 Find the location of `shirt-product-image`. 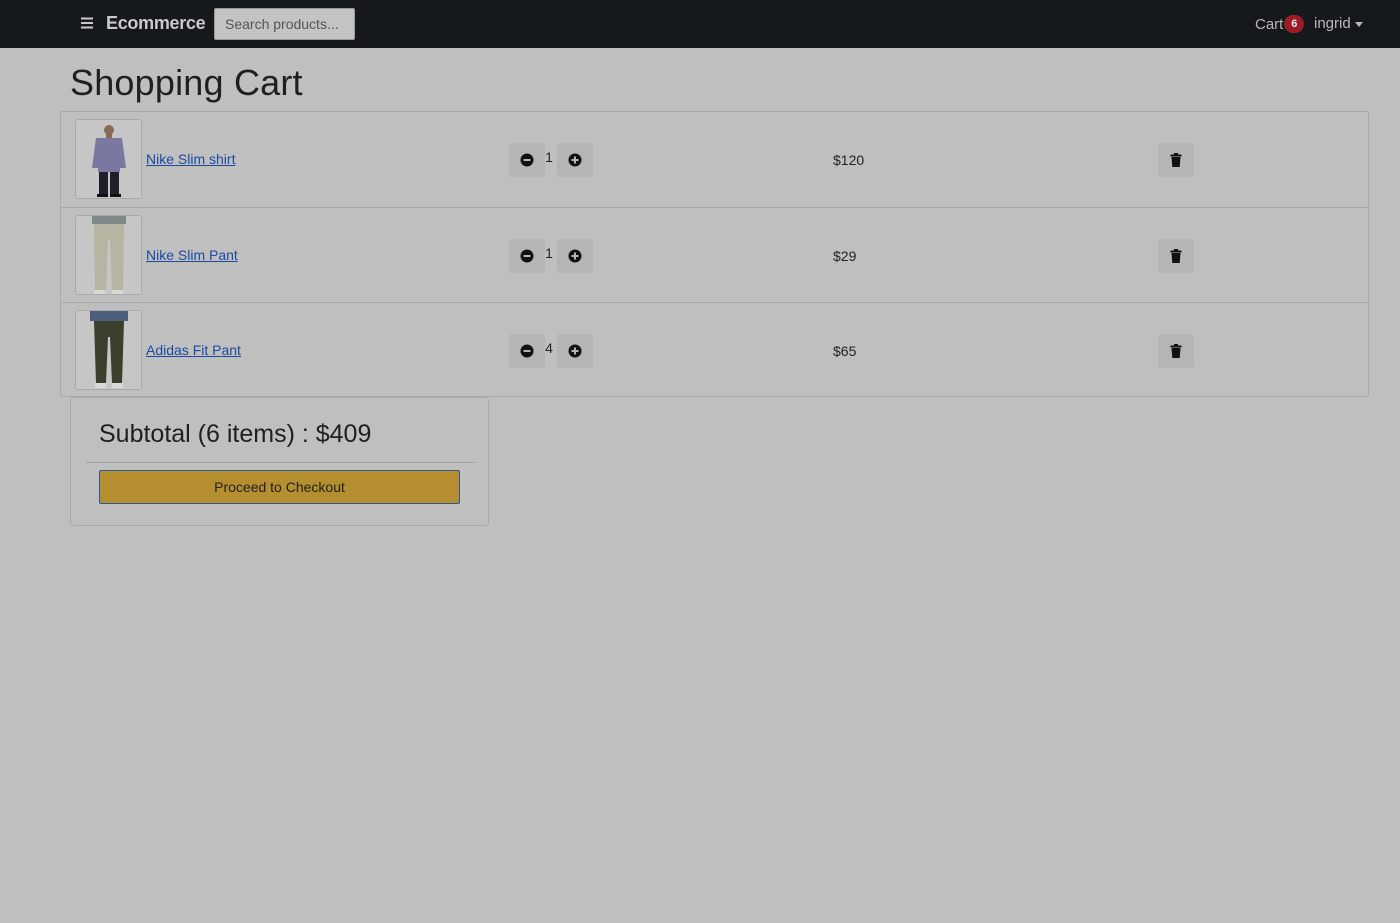

shirt-product-image is located at coordinates (108, 159).